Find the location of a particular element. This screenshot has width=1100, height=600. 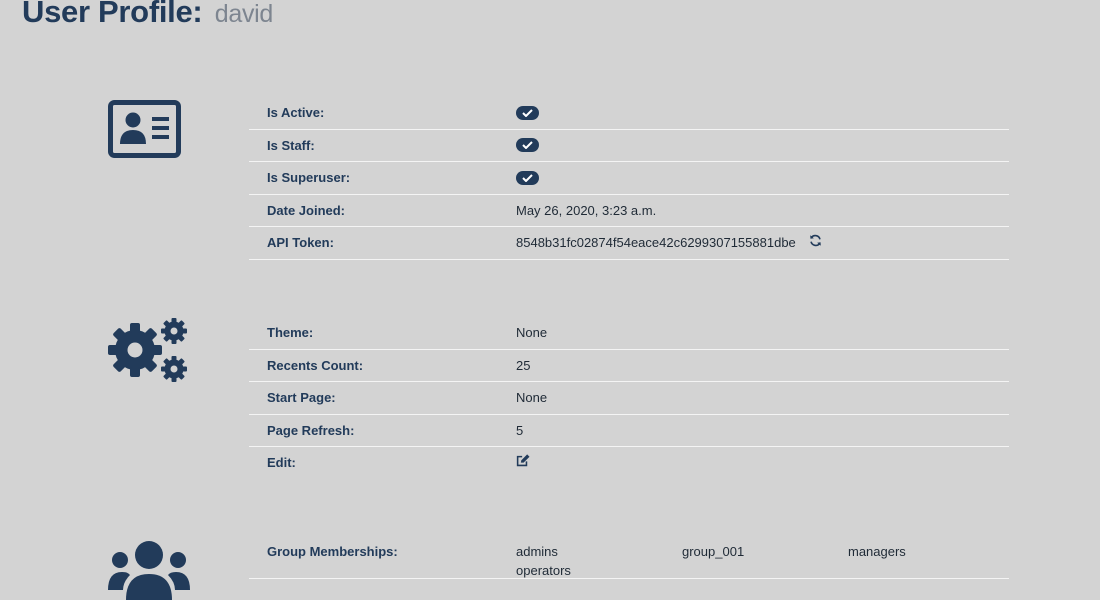

row-label: Is Staff: is located at coordinates (291, 145).